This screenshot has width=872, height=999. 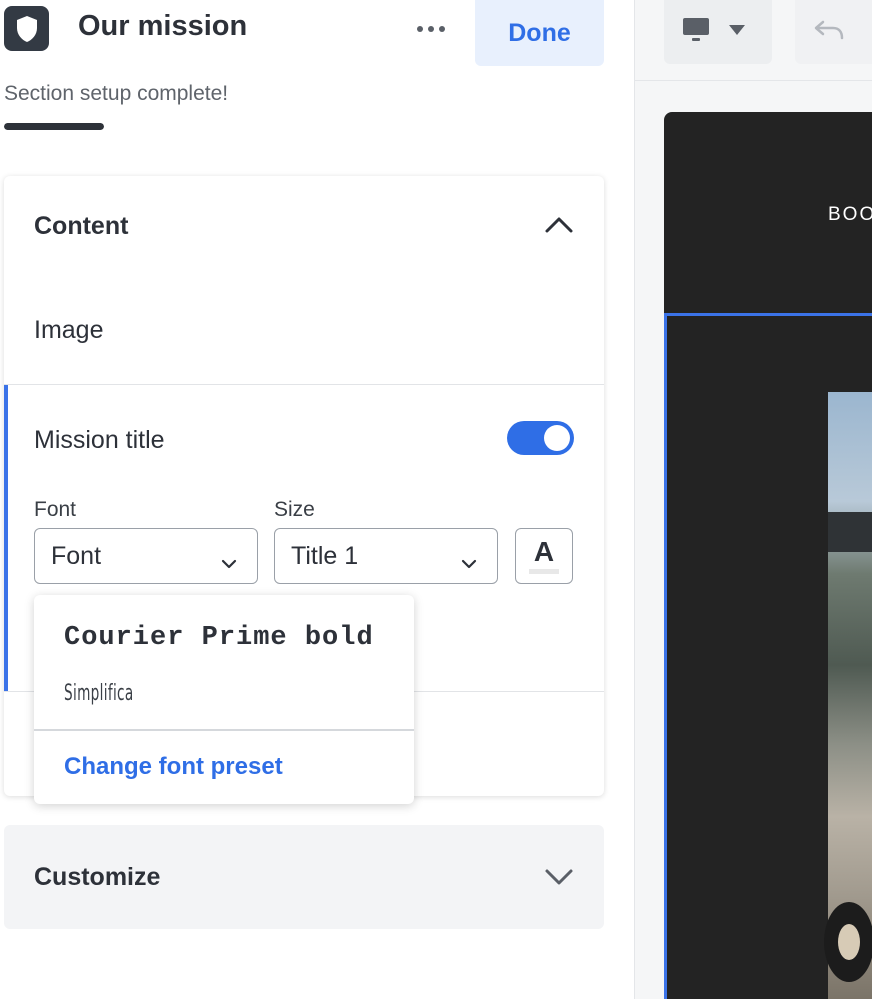 I want to click on collapse-chevron-up-icon, so click(x=559, y=226).